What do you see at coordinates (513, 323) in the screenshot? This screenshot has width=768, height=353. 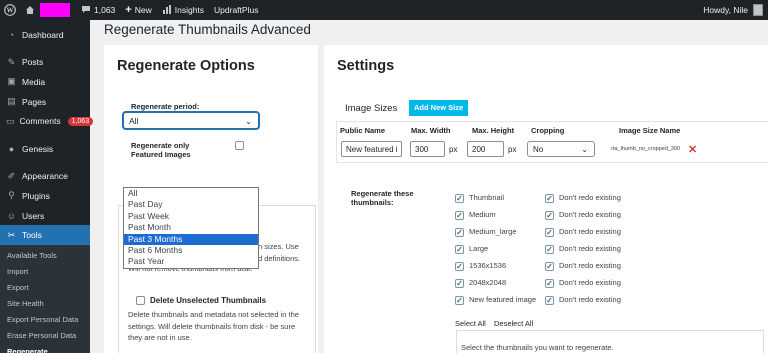 I see `deselect-all-link: Deselect All` at bounding box center [513, 323].